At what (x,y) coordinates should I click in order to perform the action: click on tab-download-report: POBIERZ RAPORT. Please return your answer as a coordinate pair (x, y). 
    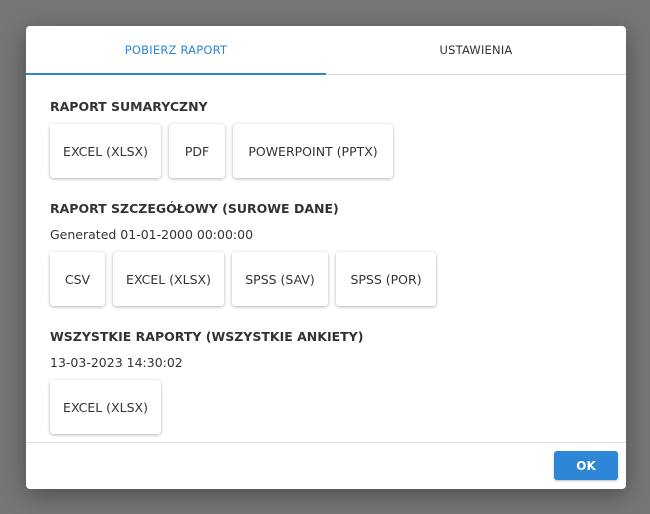
    Looking at the image, I should click on (176, 50).